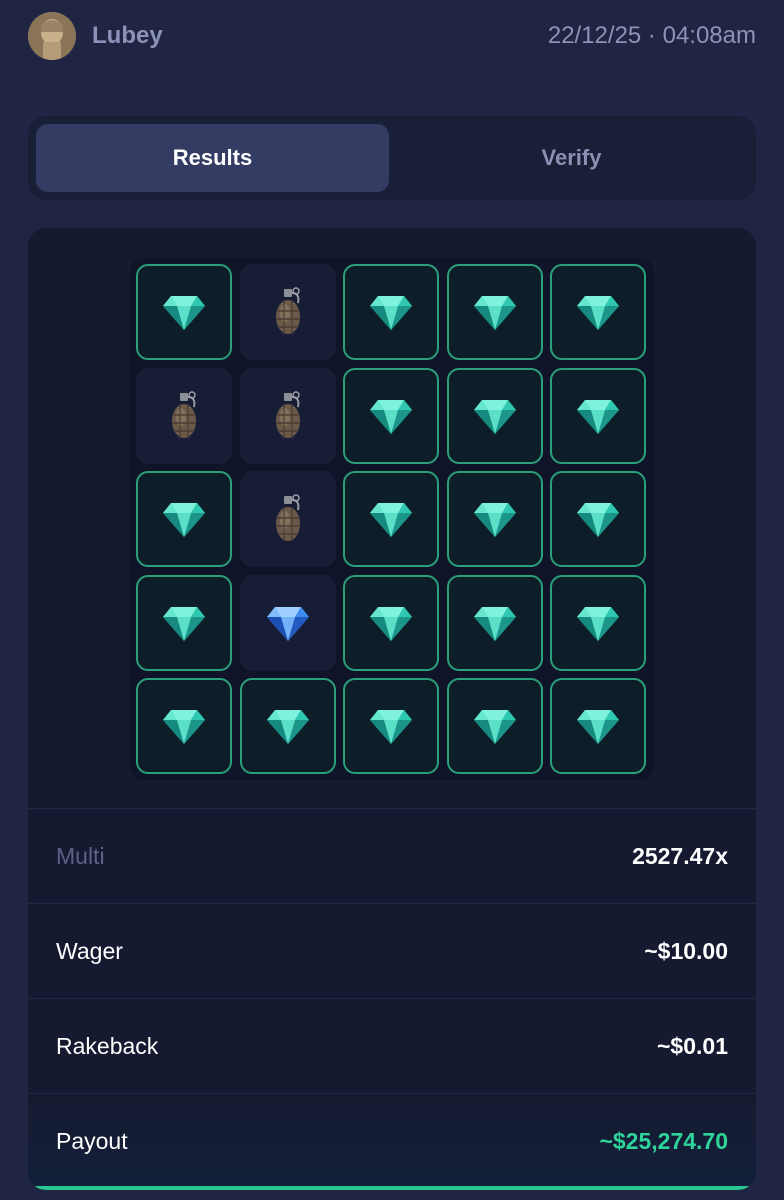 Image resolution: width=784 pixels, height=1200 pixels. Describe the element at coordinates (92, 1141) in the screenshot. I see `payout-label: Payout` at that location.